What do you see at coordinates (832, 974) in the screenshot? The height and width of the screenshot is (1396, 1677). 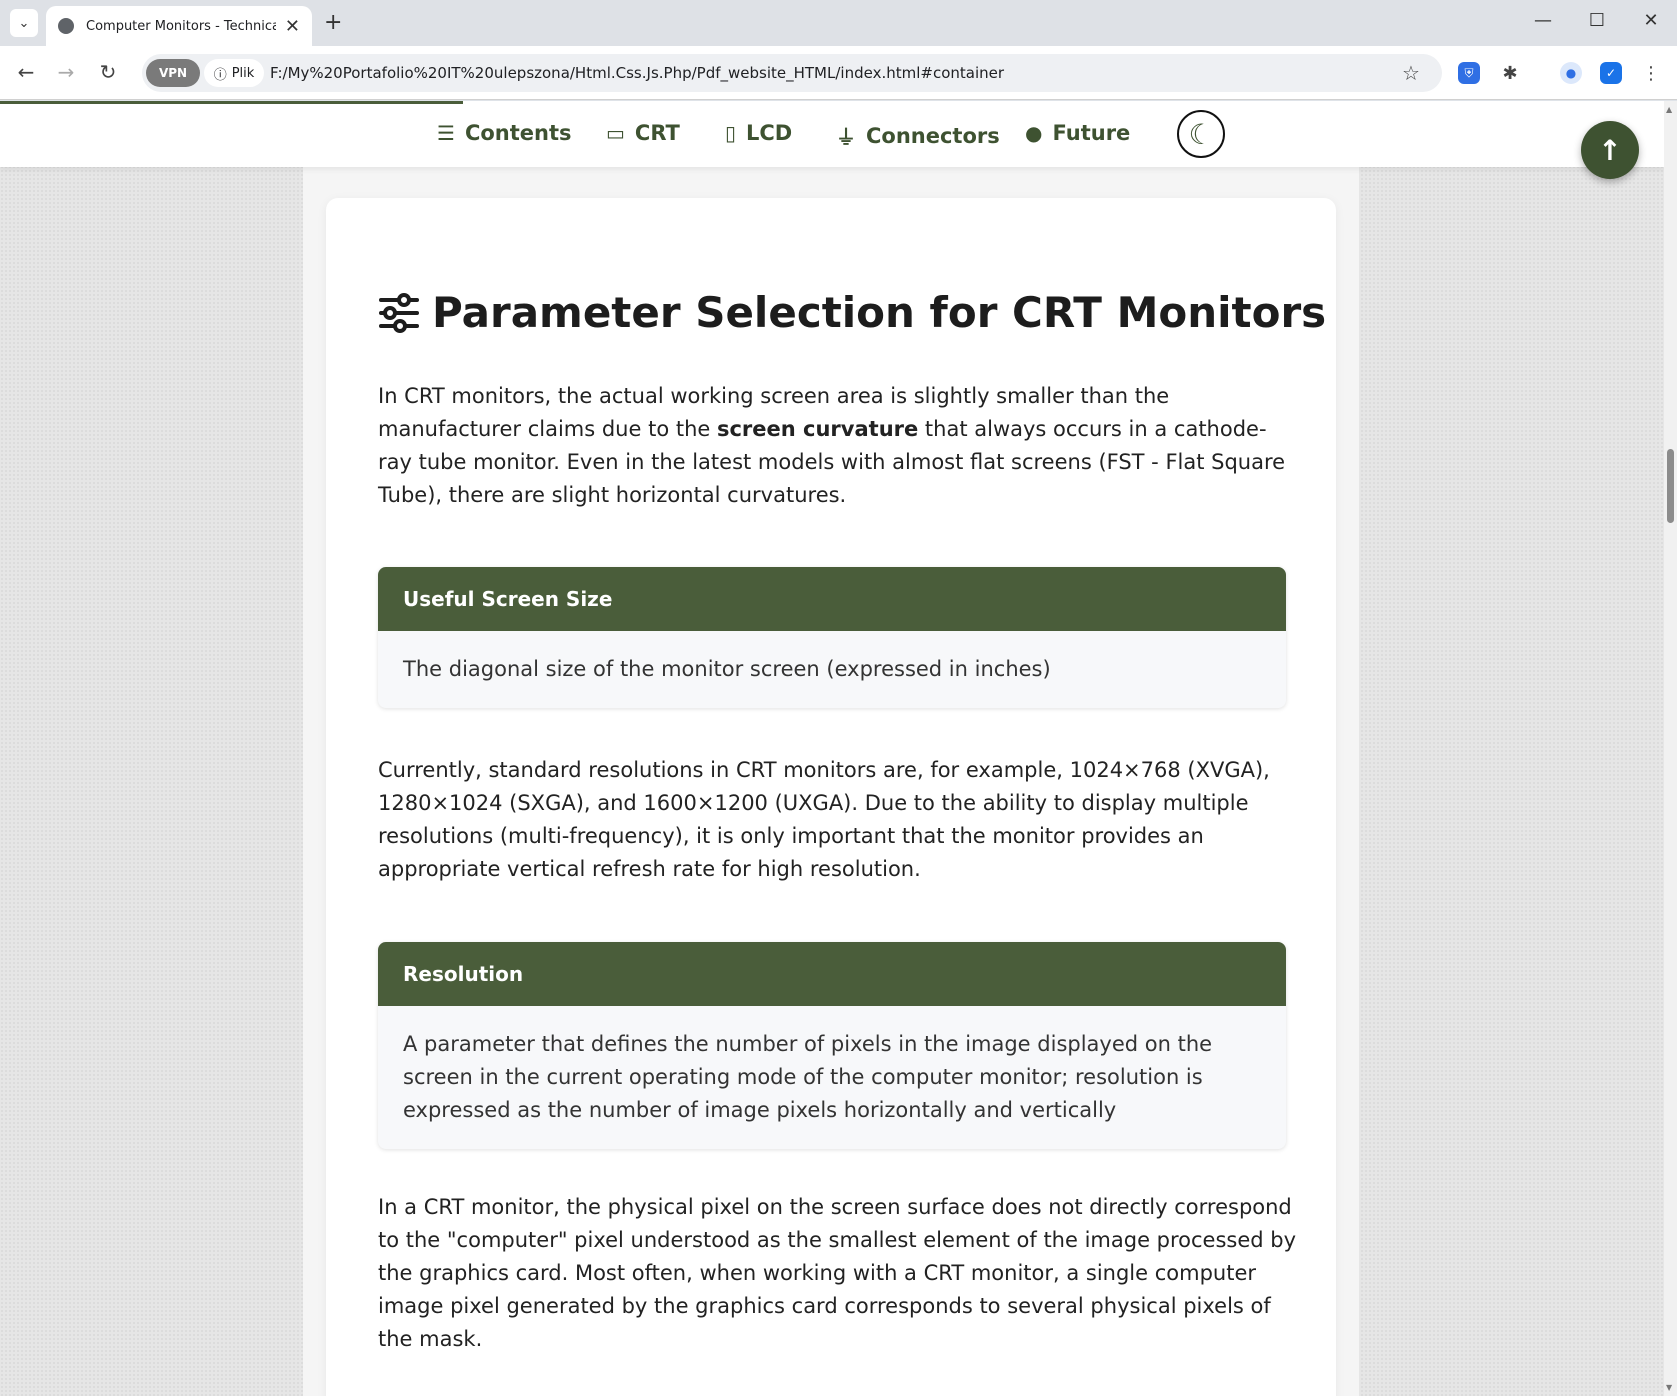 I see `box-header: Resolution` at bounding box center [832, 974].